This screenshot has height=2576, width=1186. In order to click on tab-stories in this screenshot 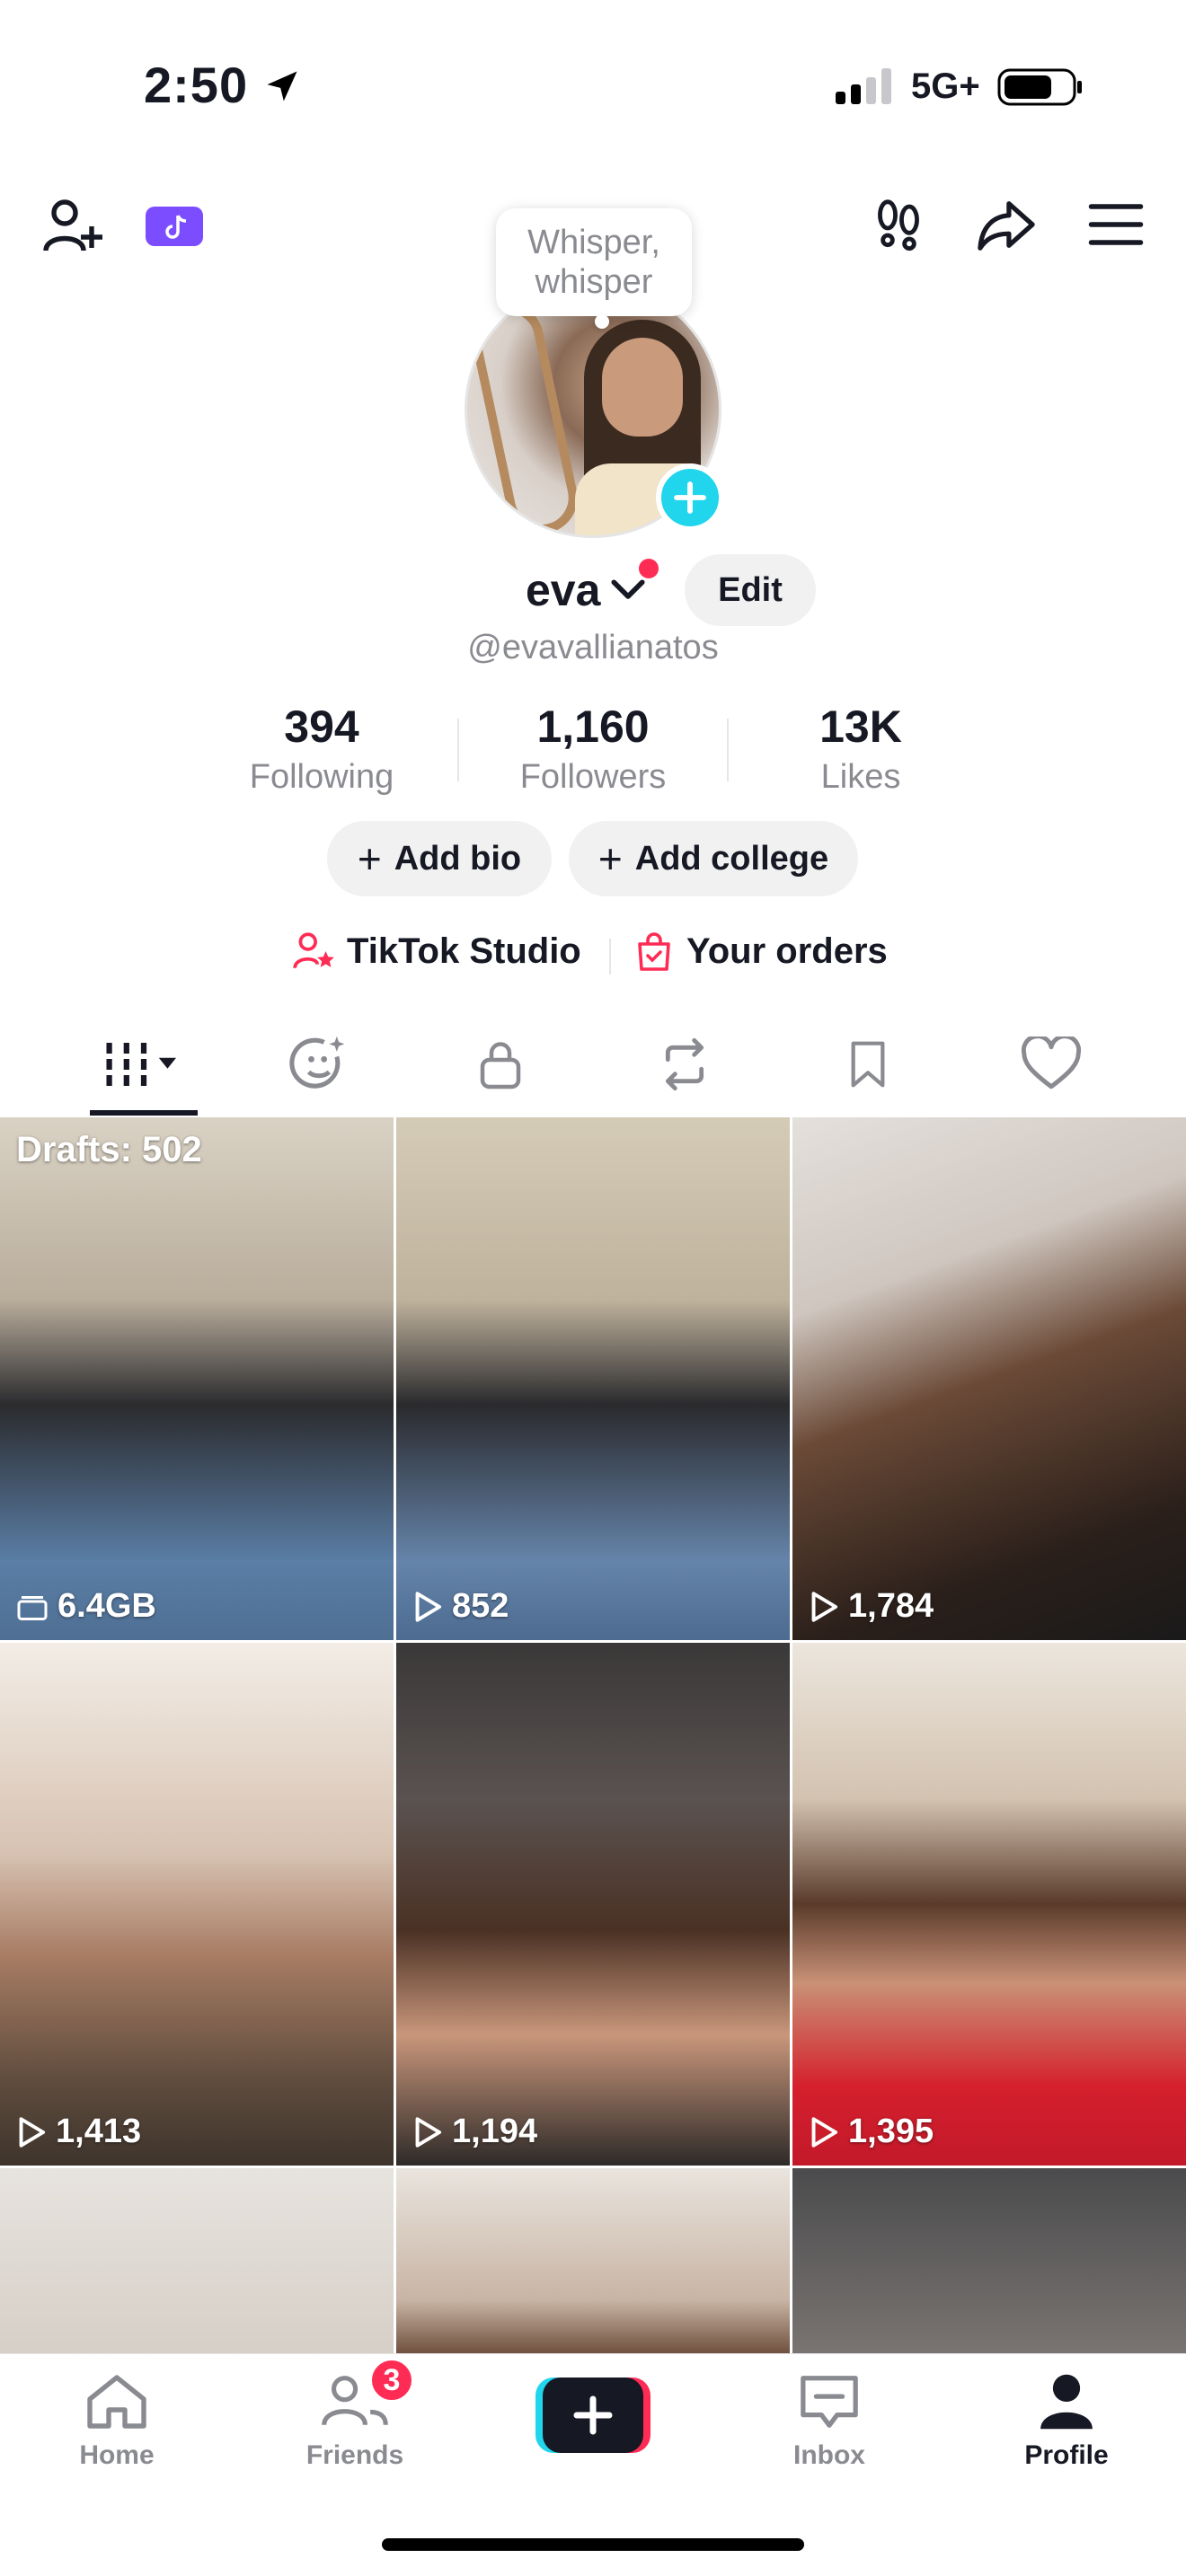, I will do `click(319, 1064)`.